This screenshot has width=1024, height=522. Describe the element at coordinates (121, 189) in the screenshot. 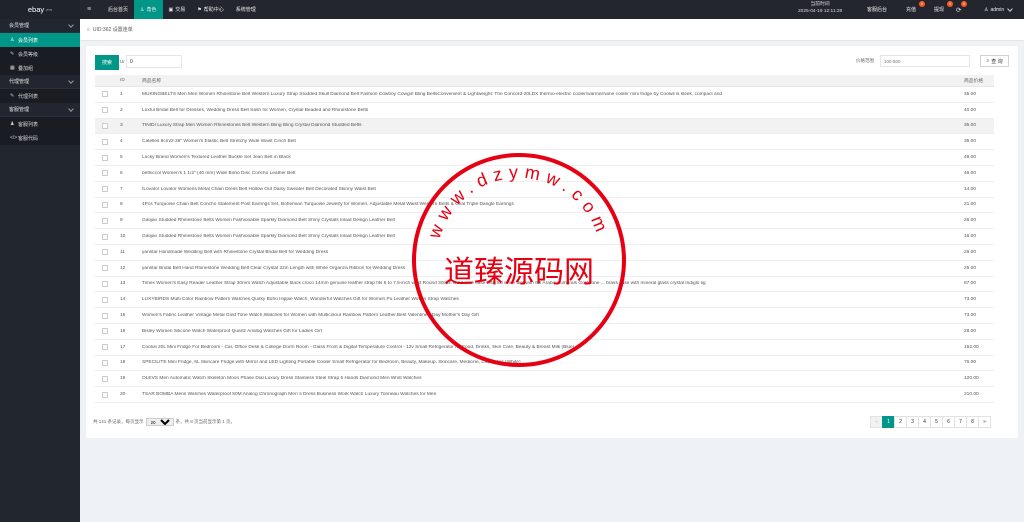

I see `row-id: 7` at that location.